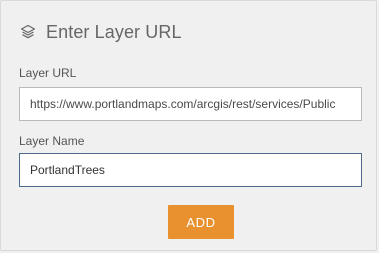  What do you see at coordinates (28, 32) in the screenshot?
I see `layers-icon` at bounding box center [28, 32].